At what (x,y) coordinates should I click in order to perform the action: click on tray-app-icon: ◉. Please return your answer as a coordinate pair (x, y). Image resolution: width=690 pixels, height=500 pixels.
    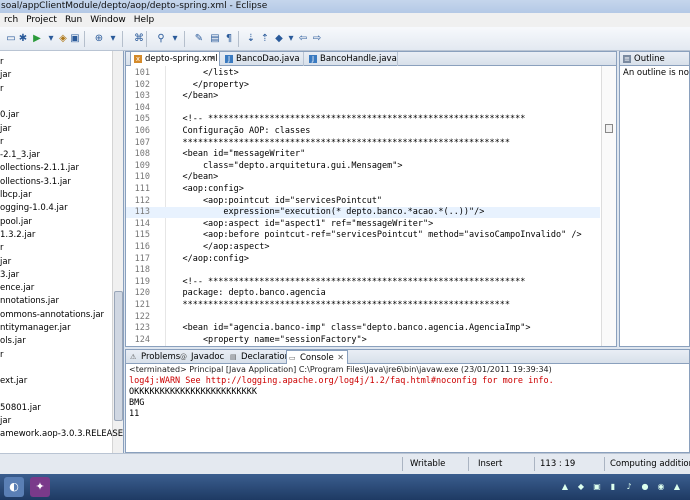
    Looking at the image, I should click on (661, 487).